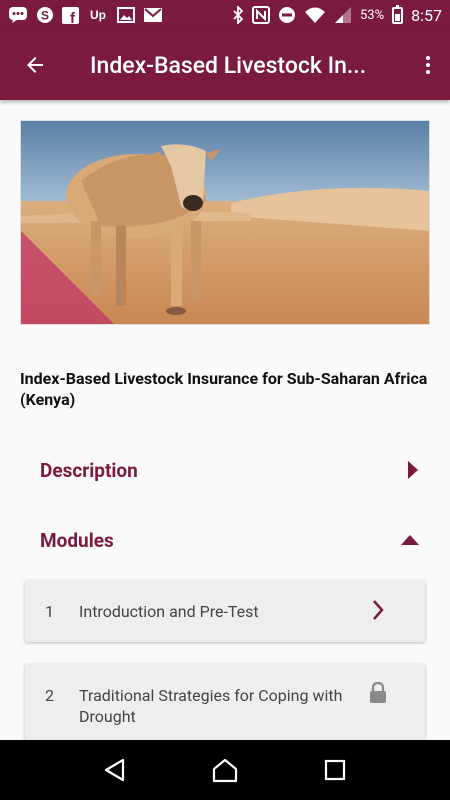 The image size is (450, 800). What do you see at coordinates (398, 14) in the screenshot?
I see `battery-icon` at bounding box center [398, 14].